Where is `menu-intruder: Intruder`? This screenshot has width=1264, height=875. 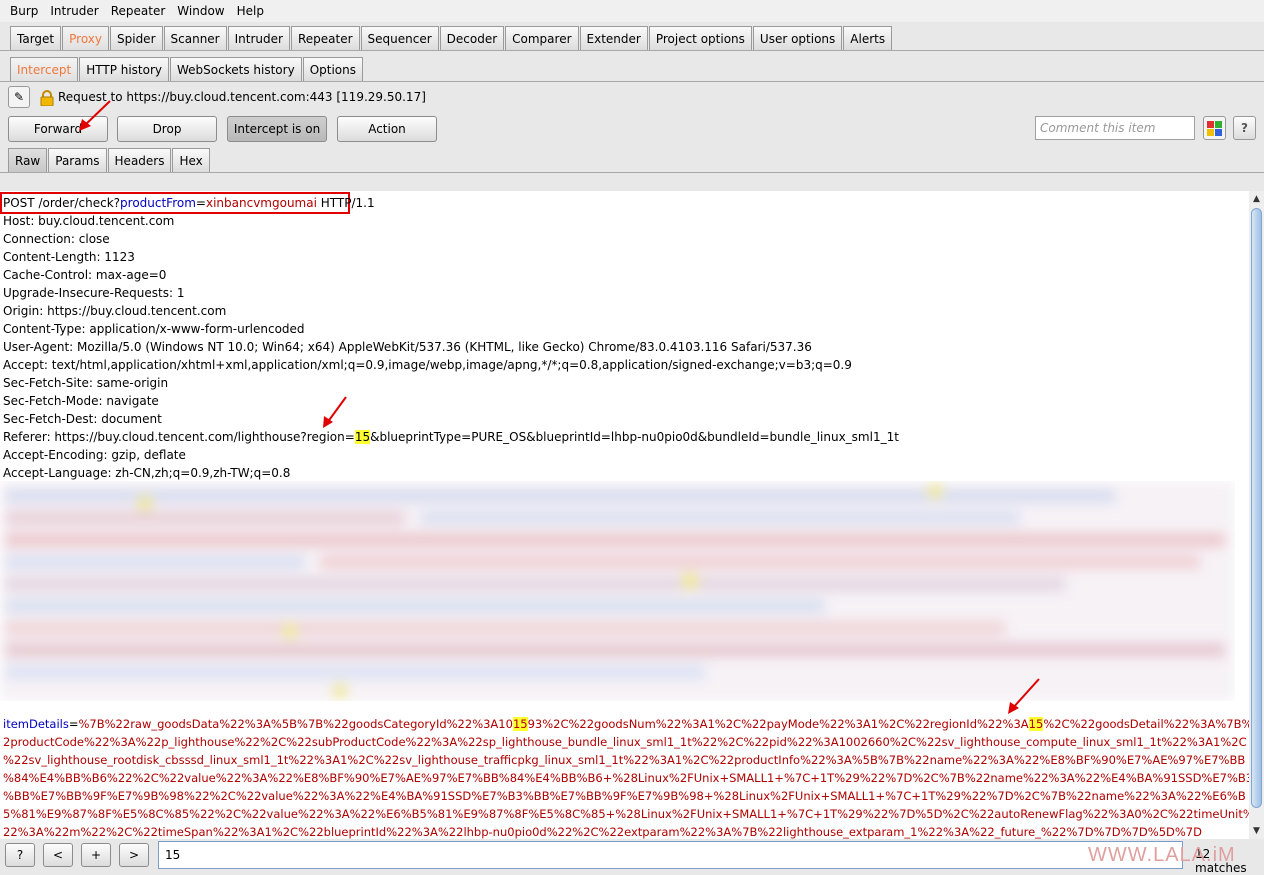
menu-intruder: Intruder is located at coordinates (74, 11).